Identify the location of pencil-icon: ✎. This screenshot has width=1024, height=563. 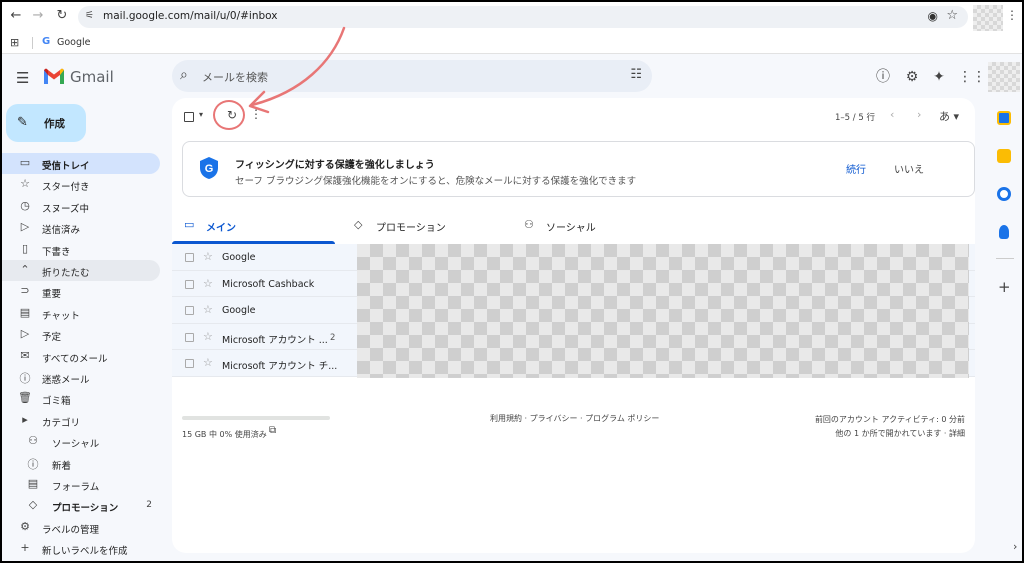
(22, 122).